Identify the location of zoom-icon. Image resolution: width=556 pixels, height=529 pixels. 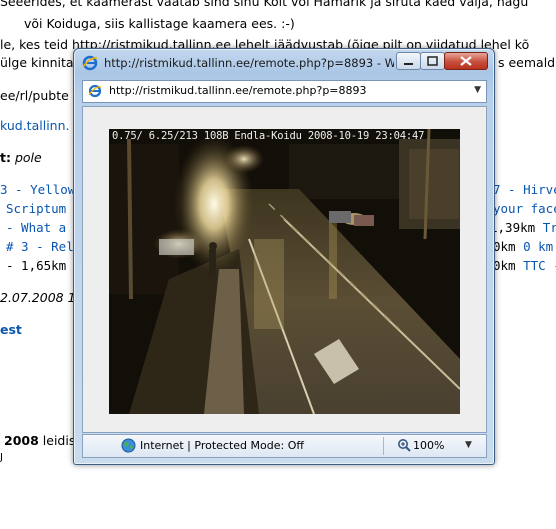
(404, 445).